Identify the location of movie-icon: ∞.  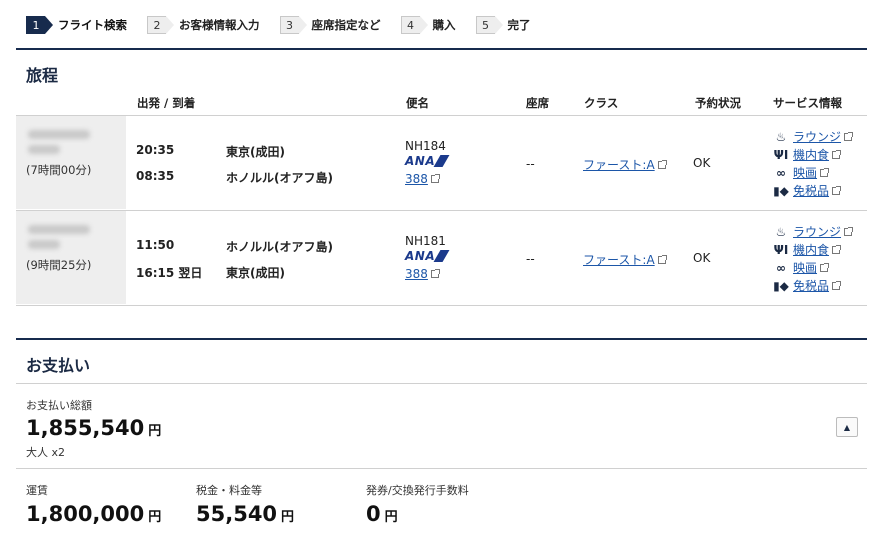
(781, 172).